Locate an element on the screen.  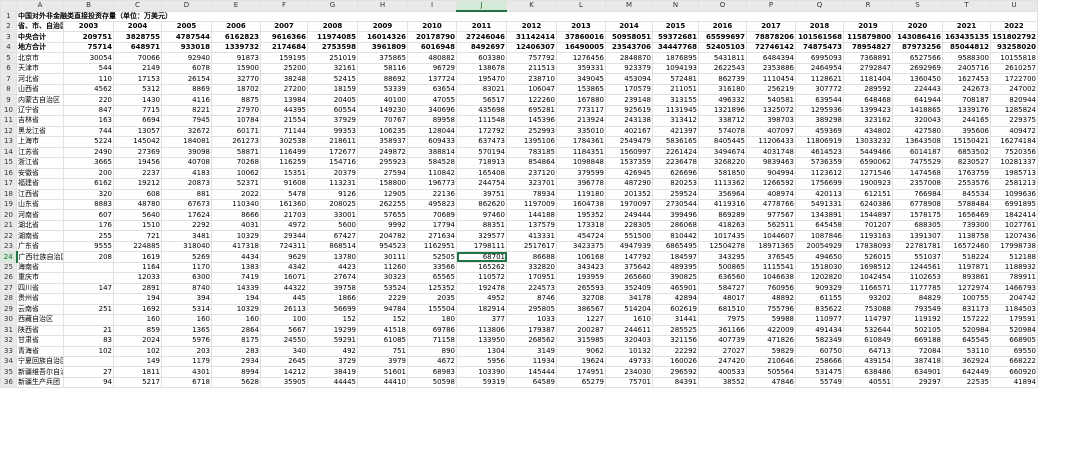
region-name-cell: 四川省 is located at coordinates (40, 288).